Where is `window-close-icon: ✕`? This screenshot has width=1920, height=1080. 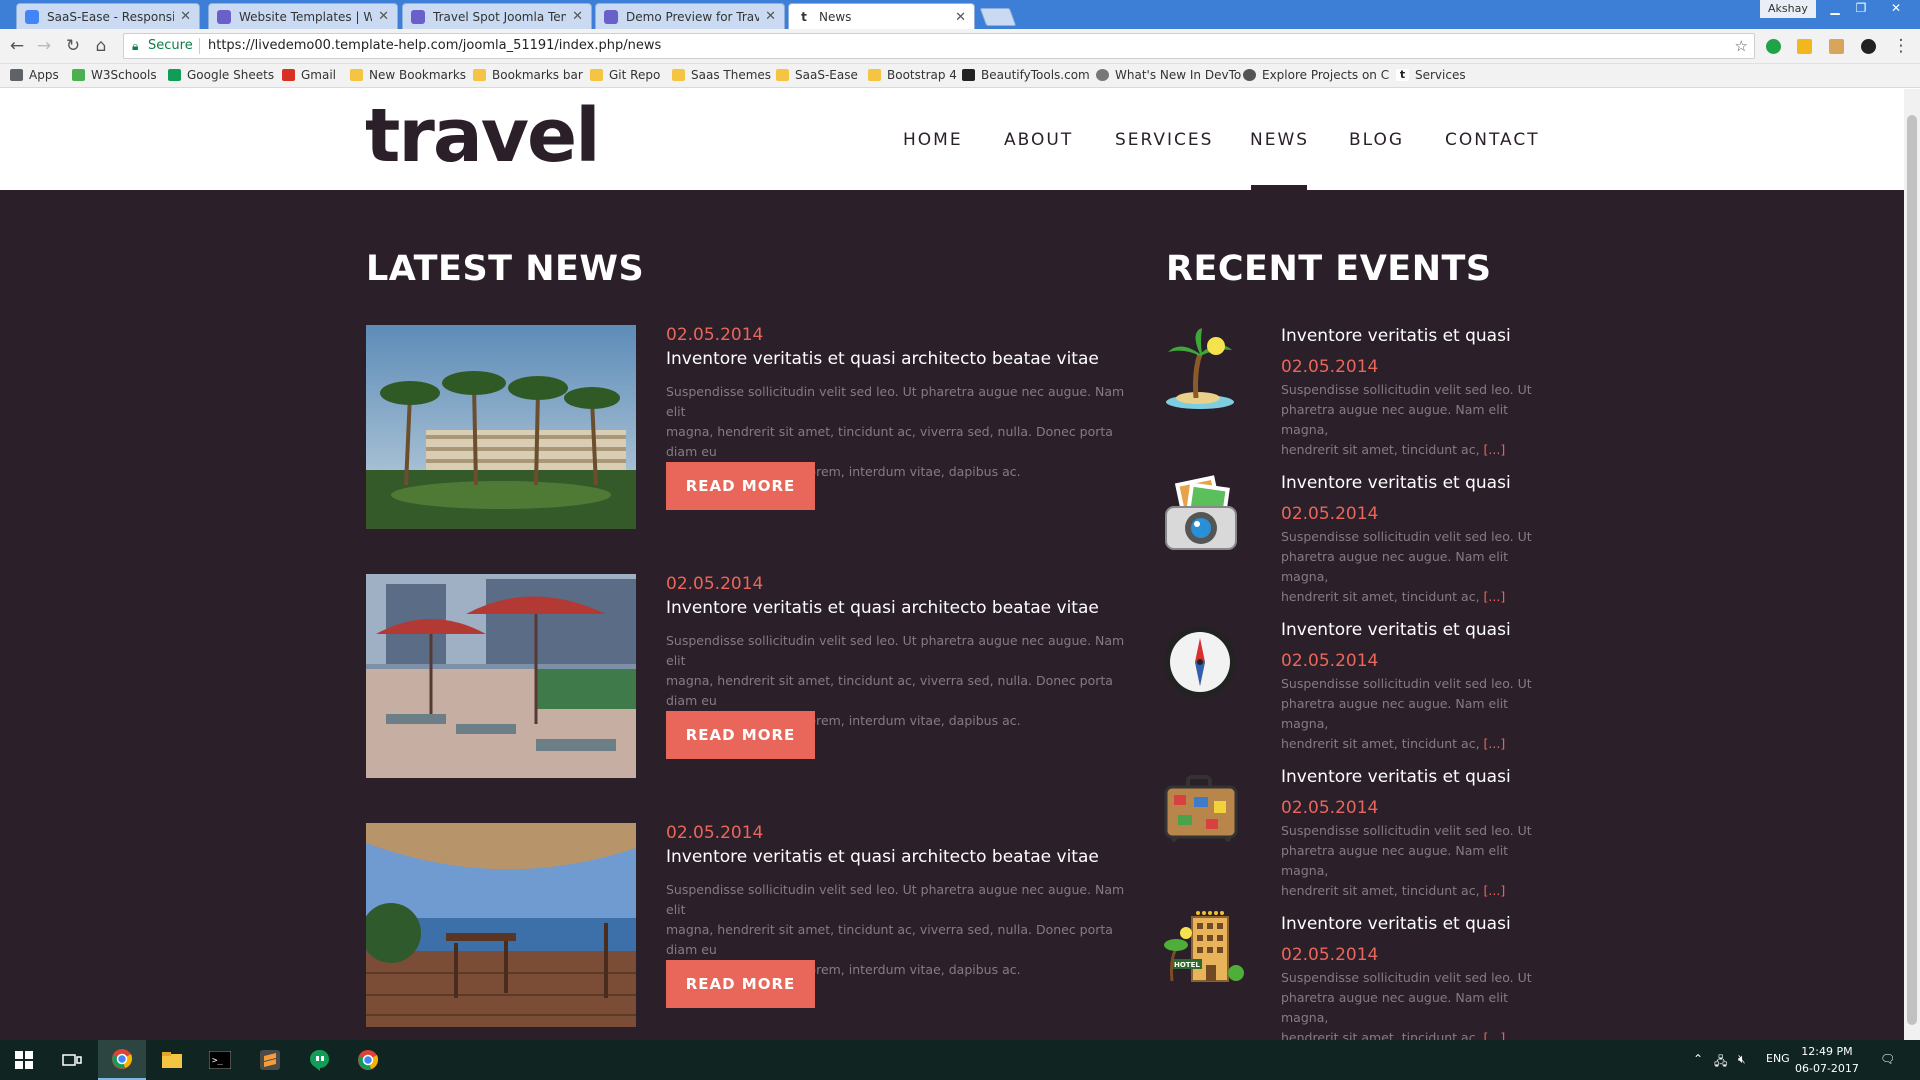
window-close-icon: ✕ is located at coordinates (1896, 9).